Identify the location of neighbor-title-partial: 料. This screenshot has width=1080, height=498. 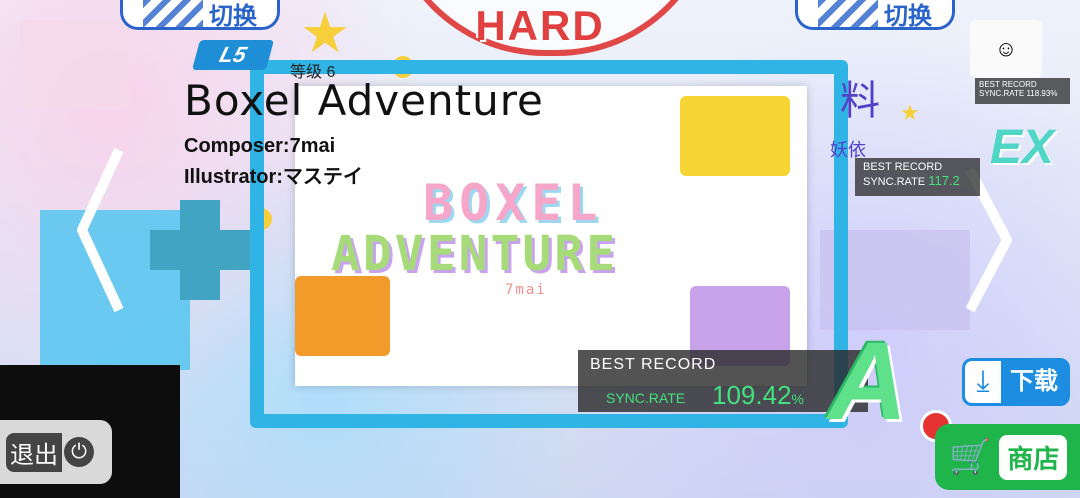
(860, 101).